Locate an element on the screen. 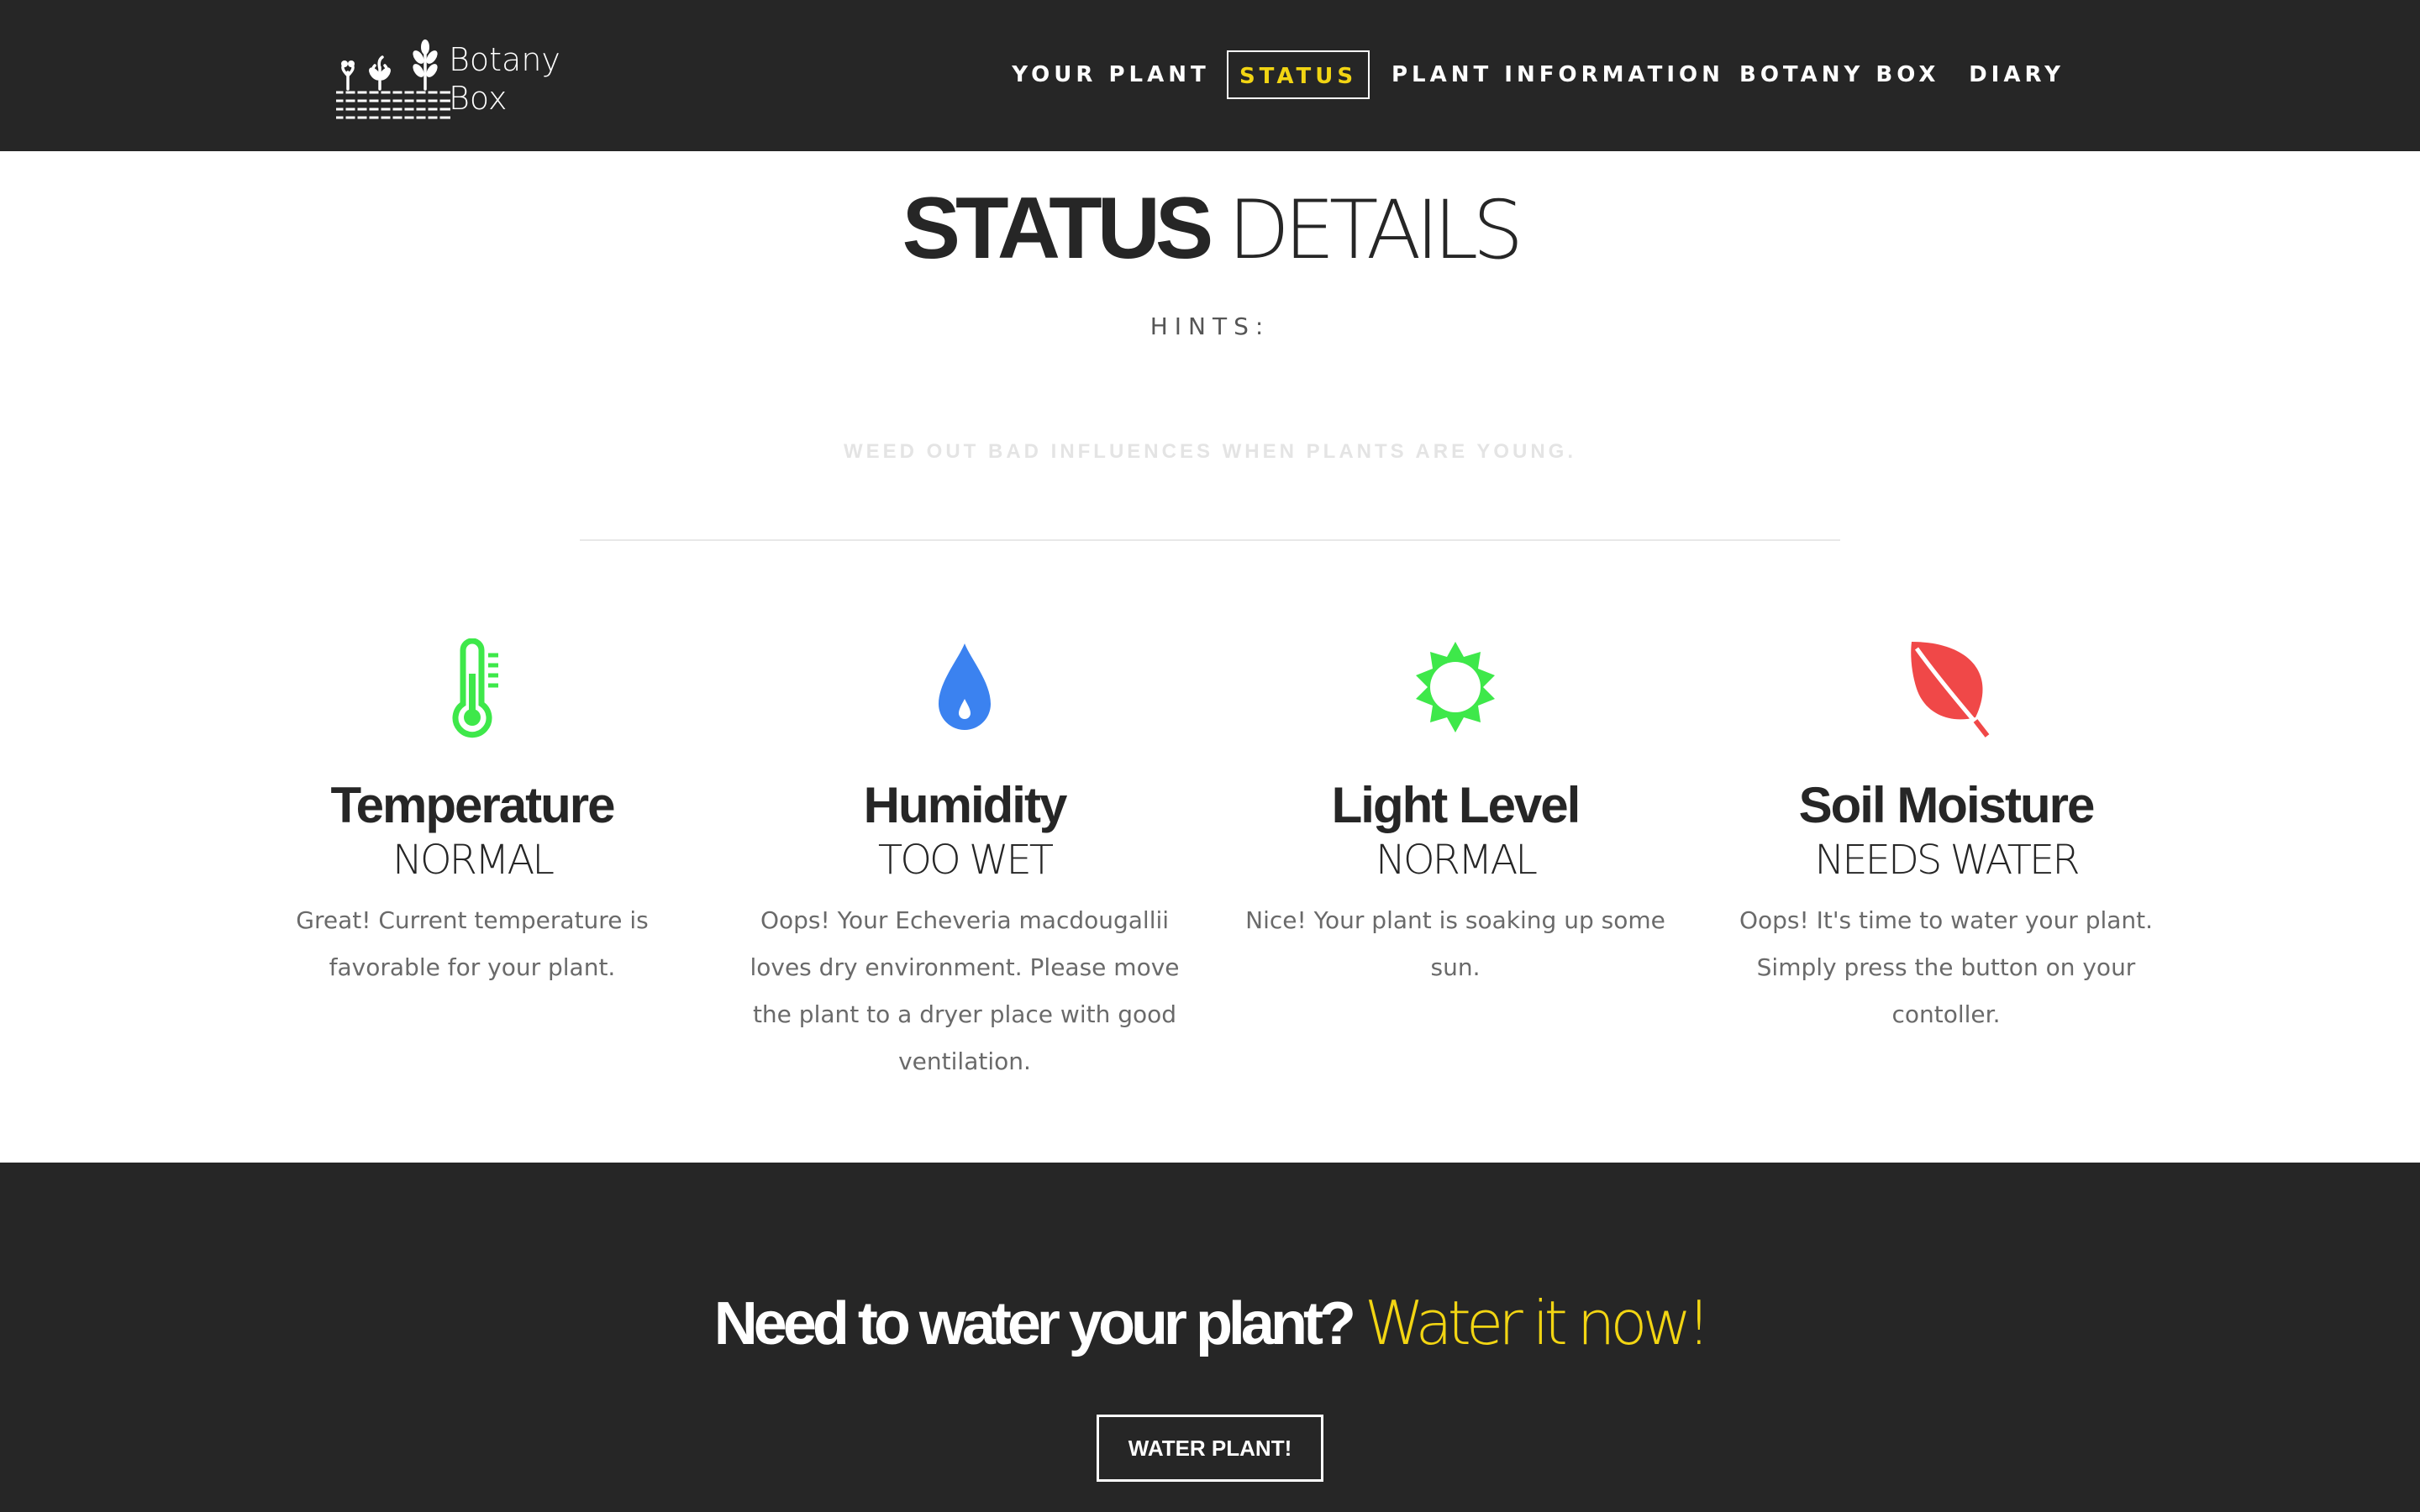 The height and width of the screenshot is (1512, 2420). water-drop-icon is located at coordinates (964, 688).